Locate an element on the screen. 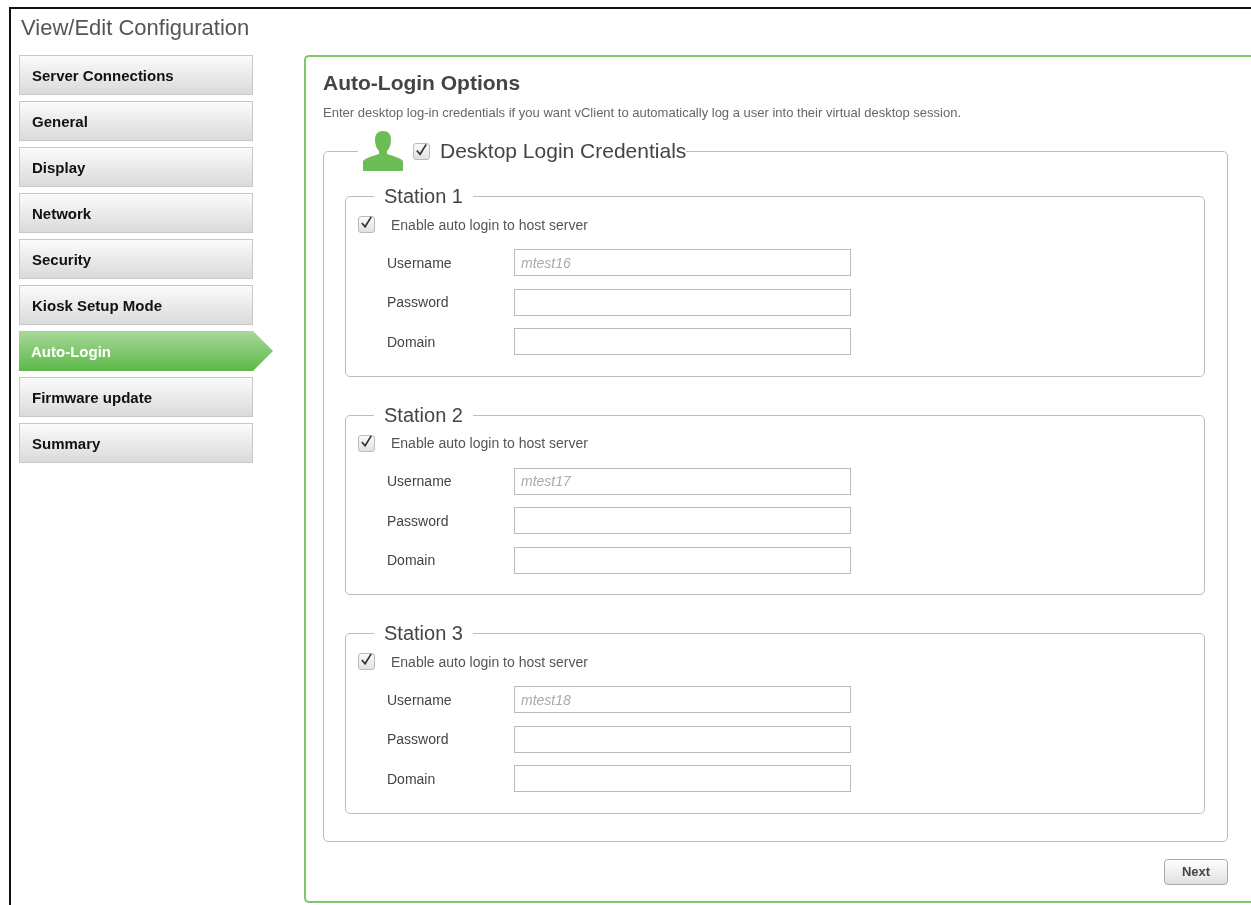 This screenshot has width=1251, height=905. sidebar-item: Kiosk Setup Mode is located at coordinates (136, 305).